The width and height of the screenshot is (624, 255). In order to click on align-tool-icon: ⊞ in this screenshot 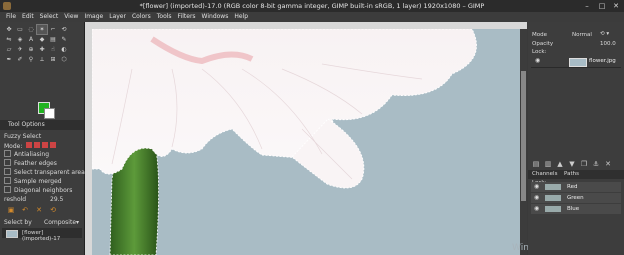, I will do `click(53, 59)`.